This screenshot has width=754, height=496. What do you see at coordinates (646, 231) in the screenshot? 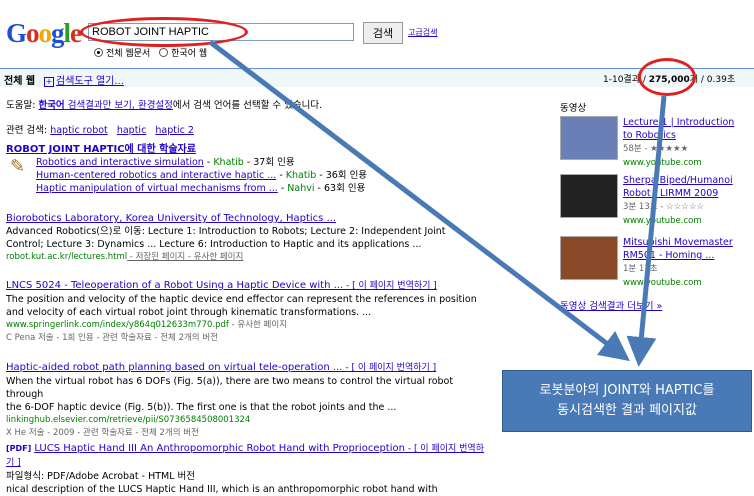
I see `arrow-from-count` at bounding box center [646, 231].